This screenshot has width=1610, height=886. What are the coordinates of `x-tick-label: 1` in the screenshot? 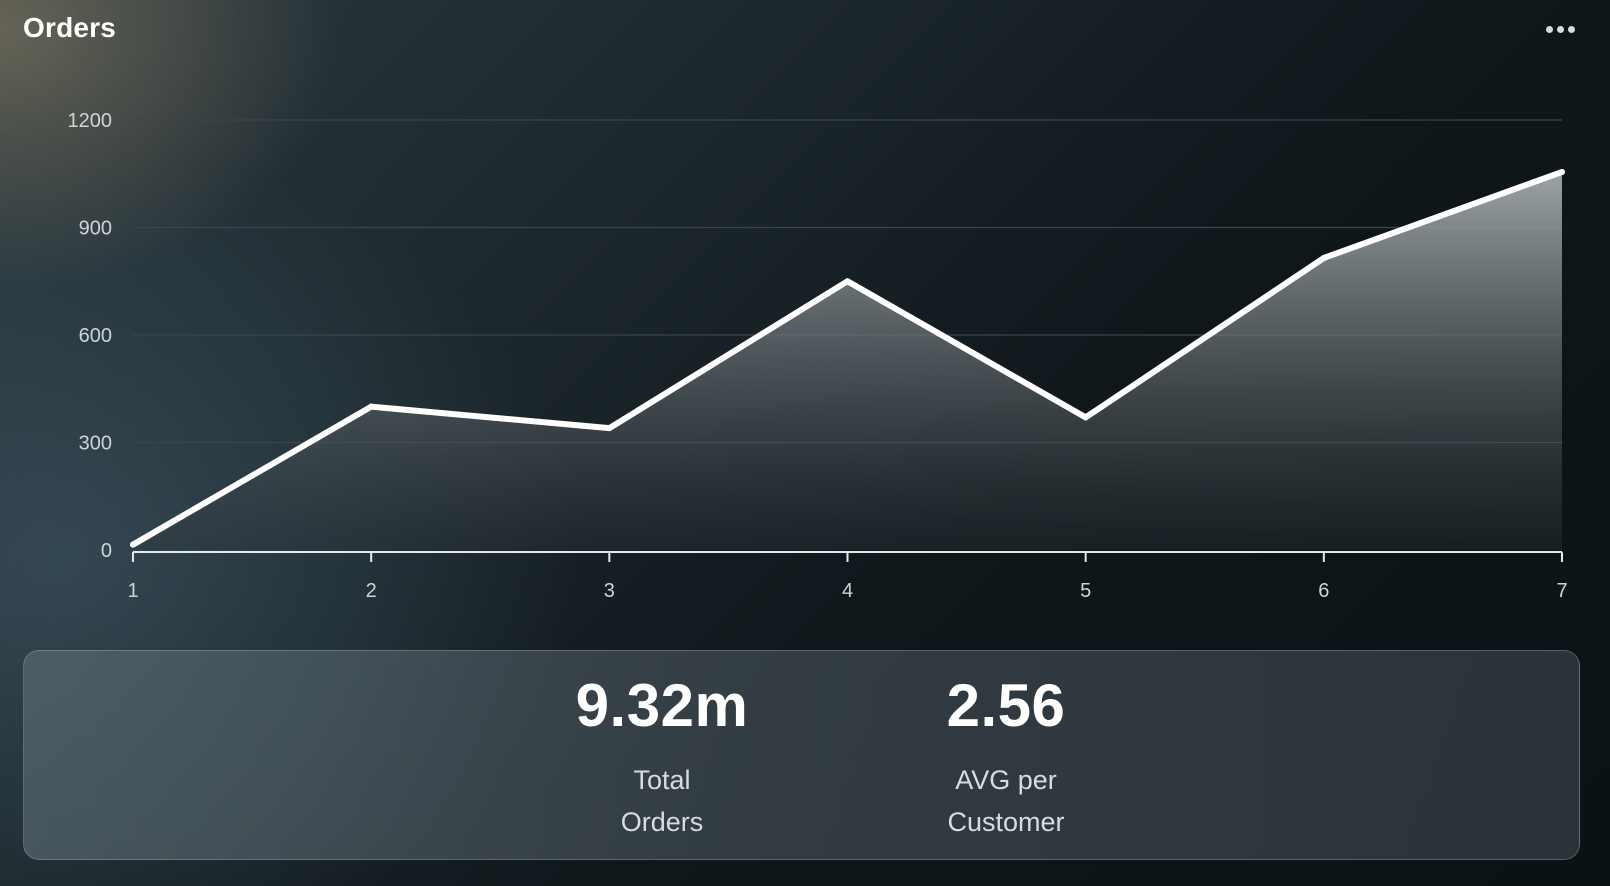 It's located at (132, 591).